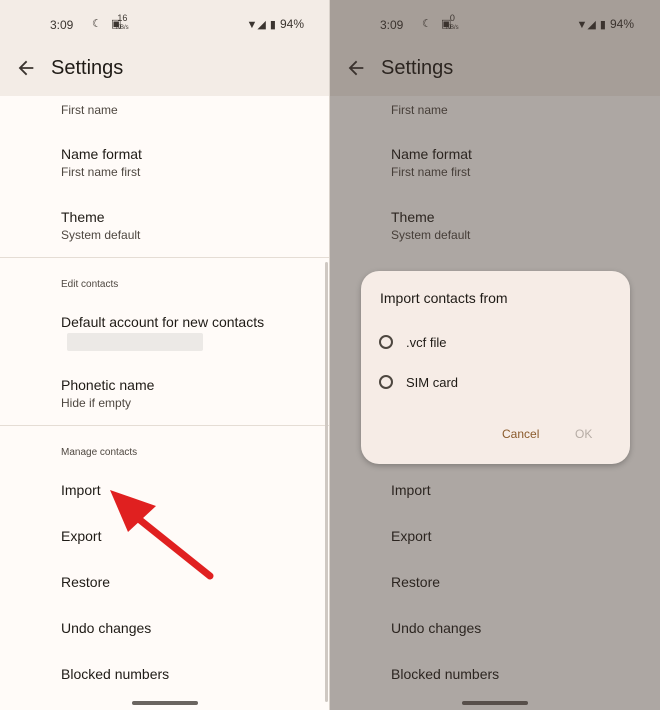 The image size is (660, 710). I want to click on settings-item-blocked-numbers: Blocked numbers, so click(115, 674).